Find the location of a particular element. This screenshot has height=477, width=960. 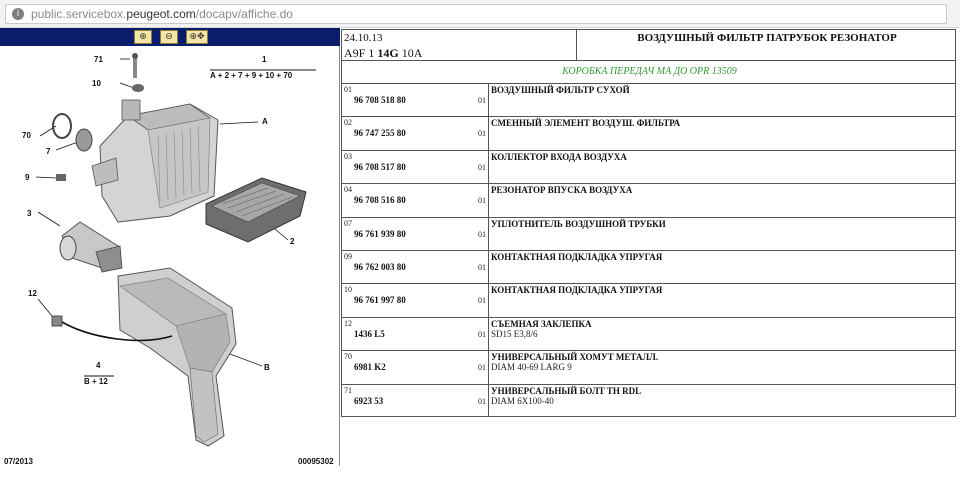

description-cell: УПЛОТНИТЕЛЬ ВОЗДУШНОЙ ТРУБКИ is located at coordinates (722, 234).